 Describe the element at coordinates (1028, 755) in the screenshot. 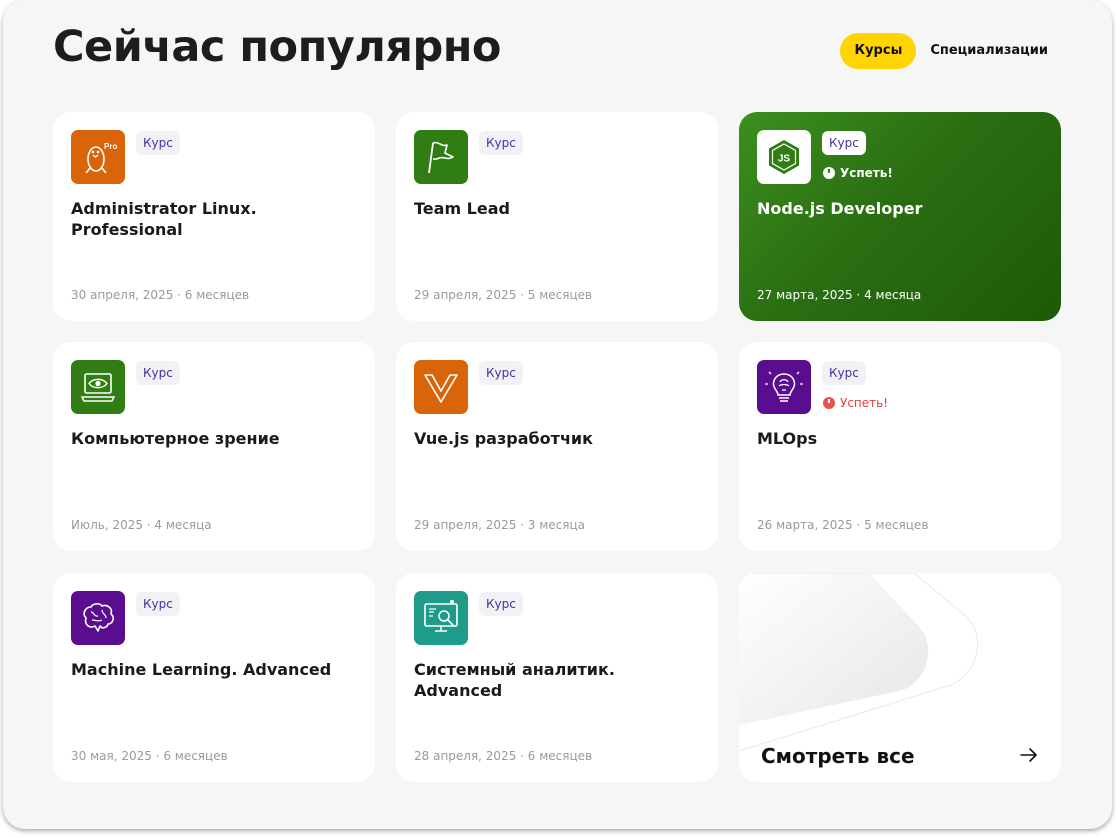

I see `arrow-right-icon` at that location.